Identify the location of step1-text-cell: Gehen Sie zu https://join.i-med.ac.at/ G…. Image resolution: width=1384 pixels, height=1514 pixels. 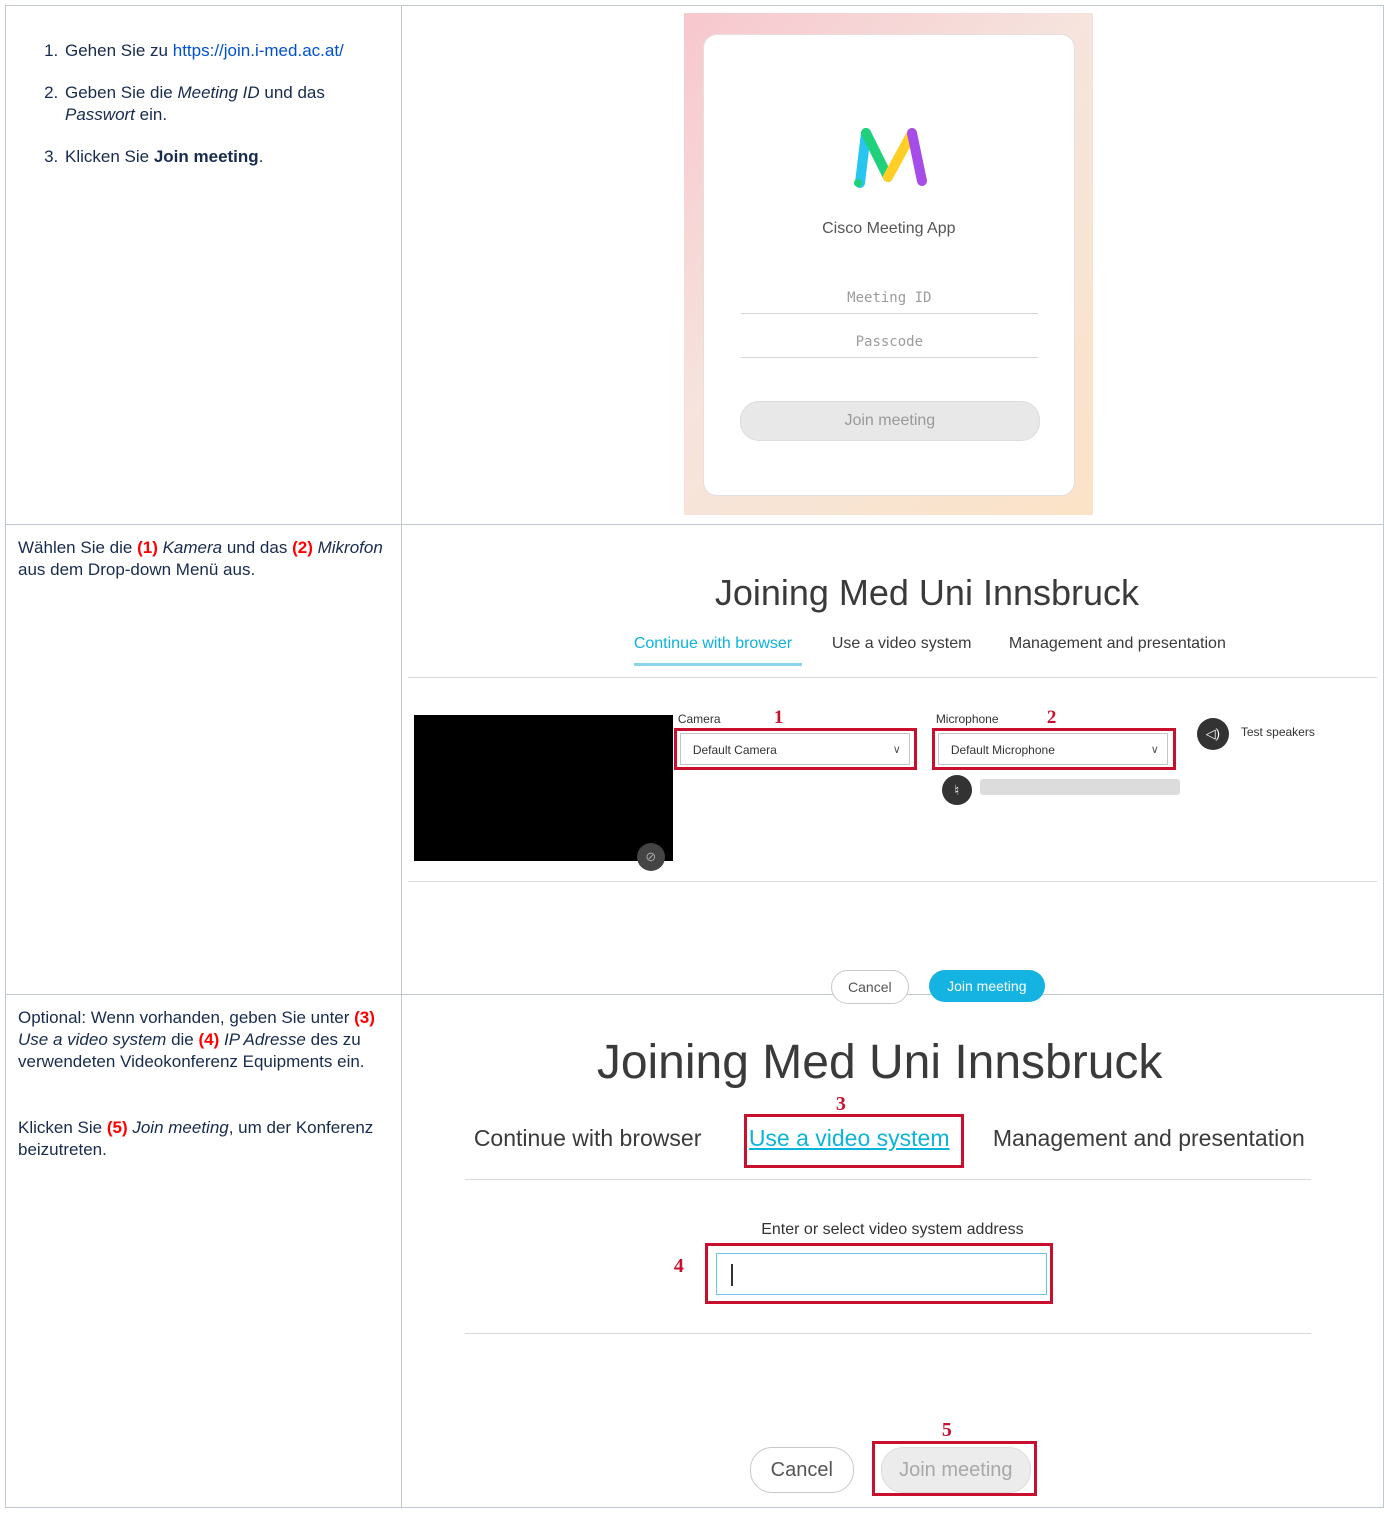
(203, 265).